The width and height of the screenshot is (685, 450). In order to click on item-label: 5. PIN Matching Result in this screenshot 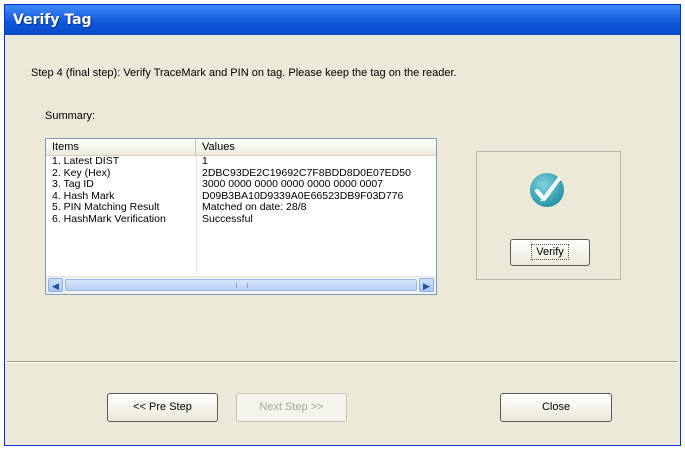, I will do `click(106, 207)`.